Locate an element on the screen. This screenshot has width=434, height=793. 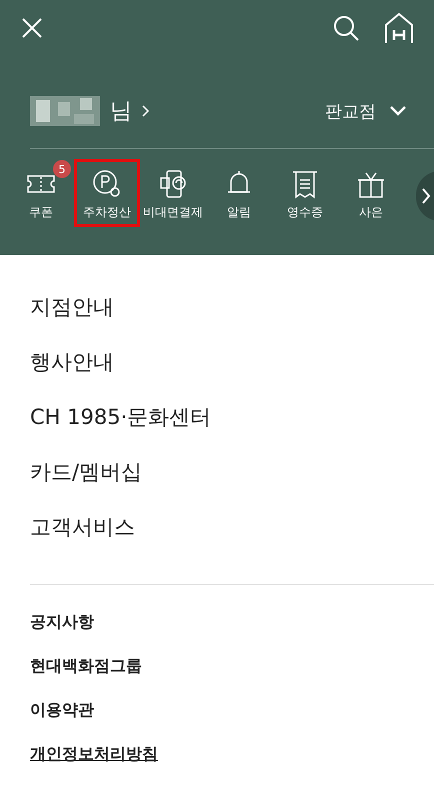
menu-item: 카드/멤버십 is located at coordinates (232, 477).